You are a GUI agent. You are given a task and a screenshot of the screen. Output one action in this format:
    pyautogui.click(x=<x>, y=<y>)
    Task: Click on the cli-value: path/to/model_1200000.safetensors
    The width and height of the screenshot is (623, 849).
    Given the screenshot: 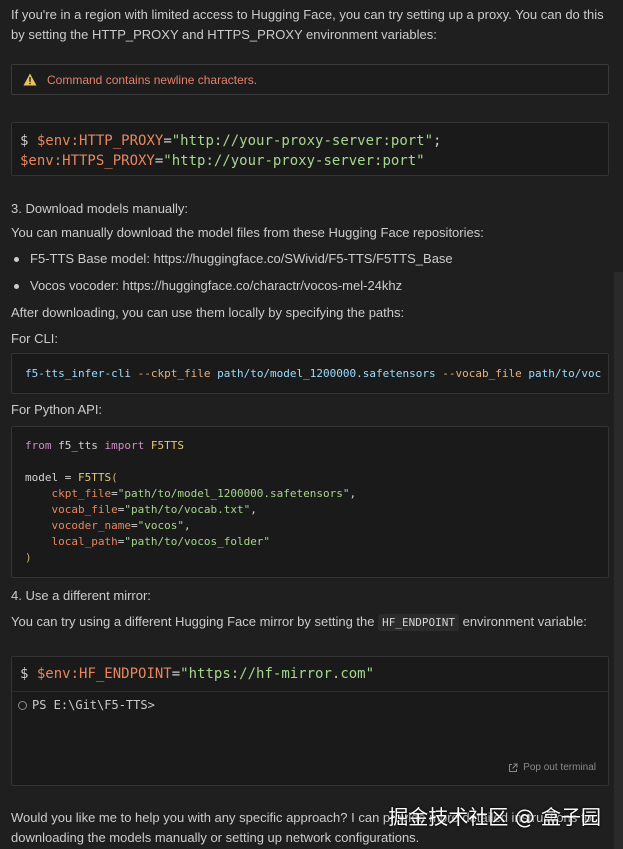 What is the action you would take?
    pyautogui.click(x=326, y=373)
    